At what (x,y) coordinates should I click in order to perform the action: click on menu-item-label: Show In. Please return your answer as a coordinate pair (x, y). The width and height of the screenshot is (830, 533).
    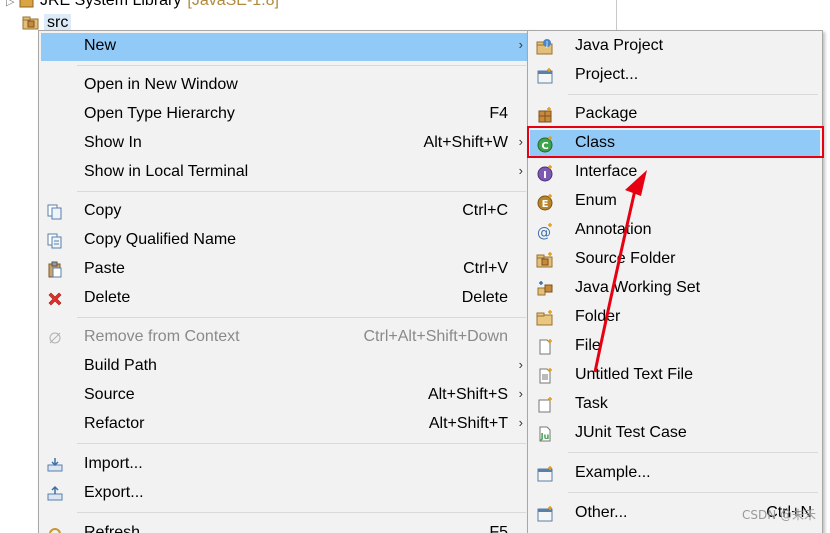
    Looking at the image, I should click on (113, 142).